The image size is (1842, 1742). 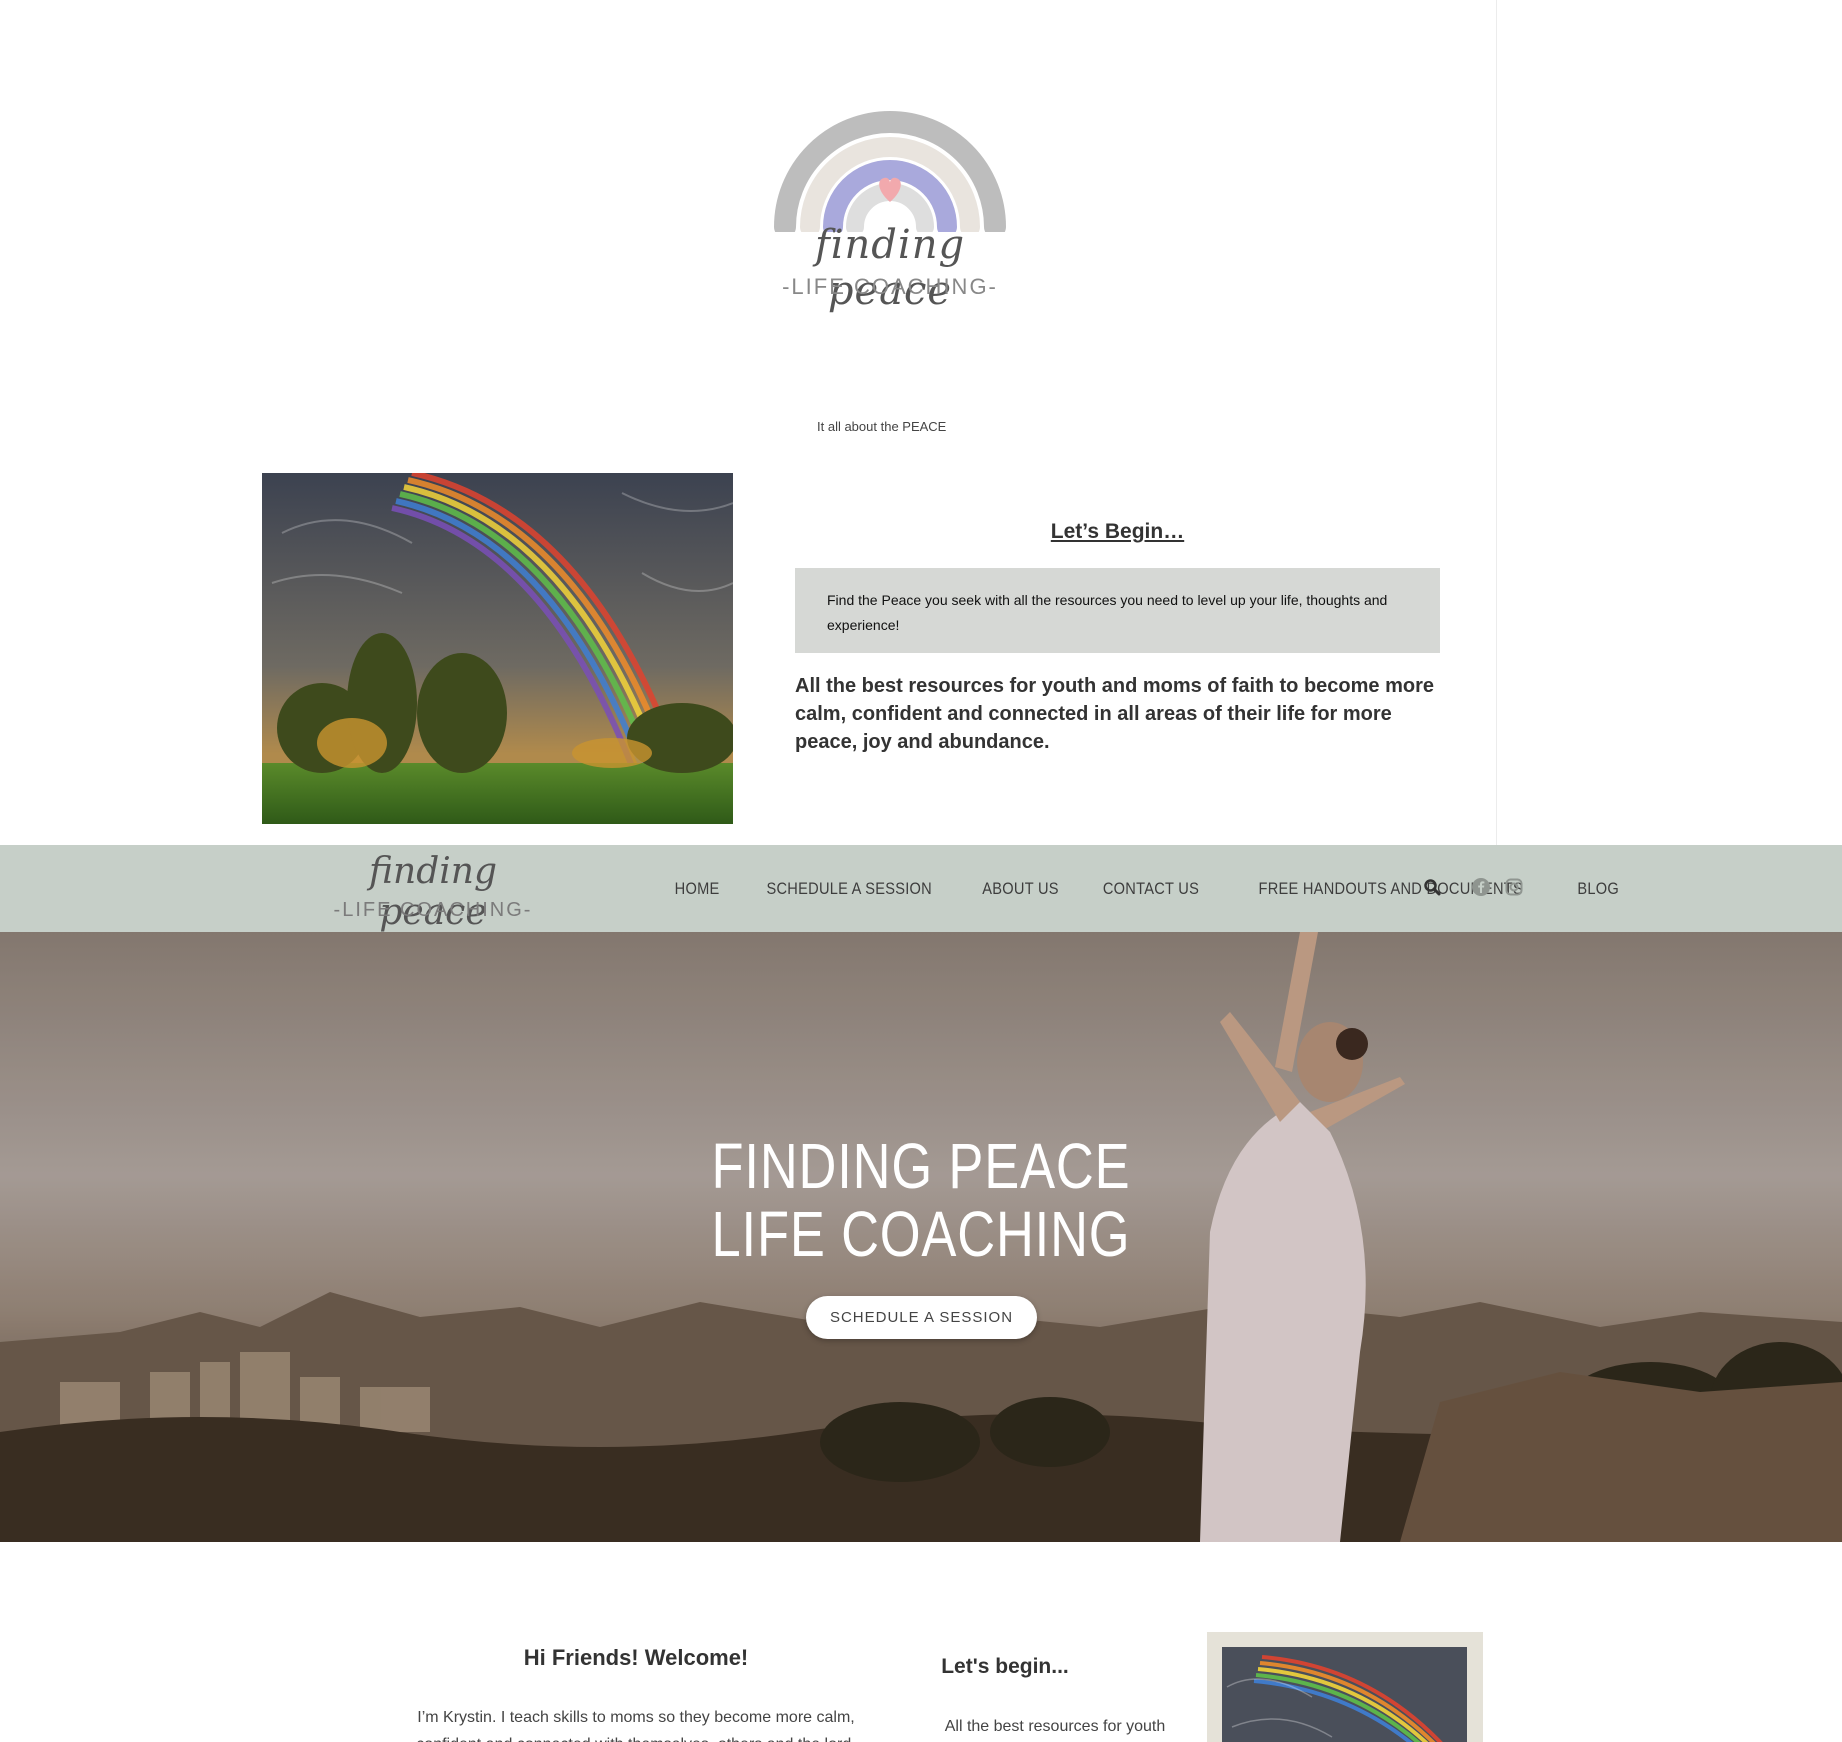 I want to click on hero-title-line1: FINDING PEACE, so click(x=921, y=1166).